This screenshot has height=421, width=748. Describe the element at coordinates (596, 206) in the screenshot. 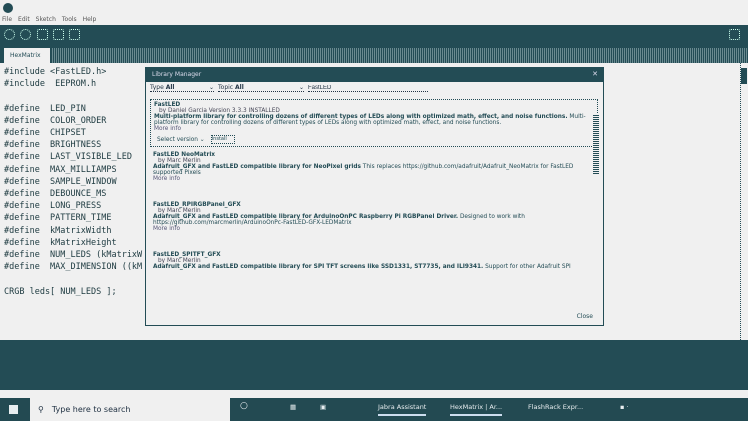

I see `list-scrollbar` at that location.